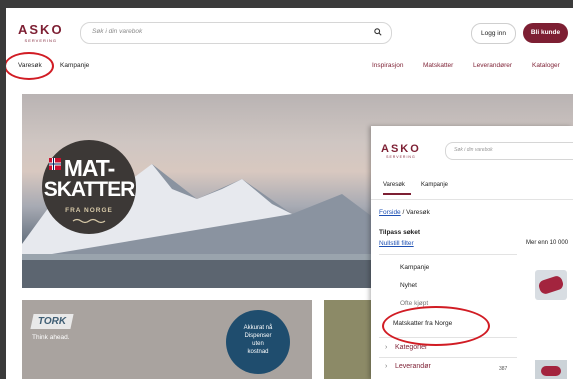  What do you see at coordinates (401, 157) in the screenshot?
I see `overlay-logo-subtext: SERVERING` at bounding box center [401, 157].